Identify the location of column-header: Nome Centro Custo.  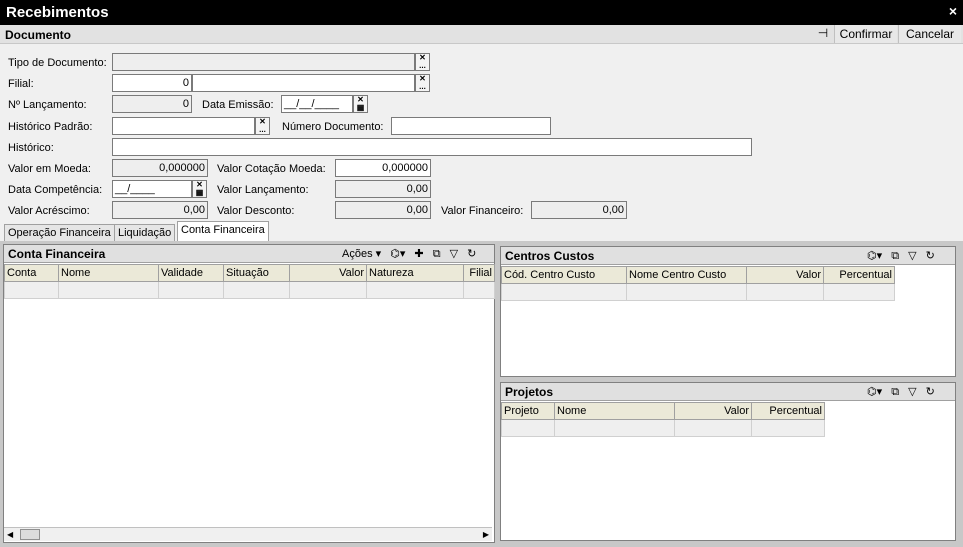
(686, 275).